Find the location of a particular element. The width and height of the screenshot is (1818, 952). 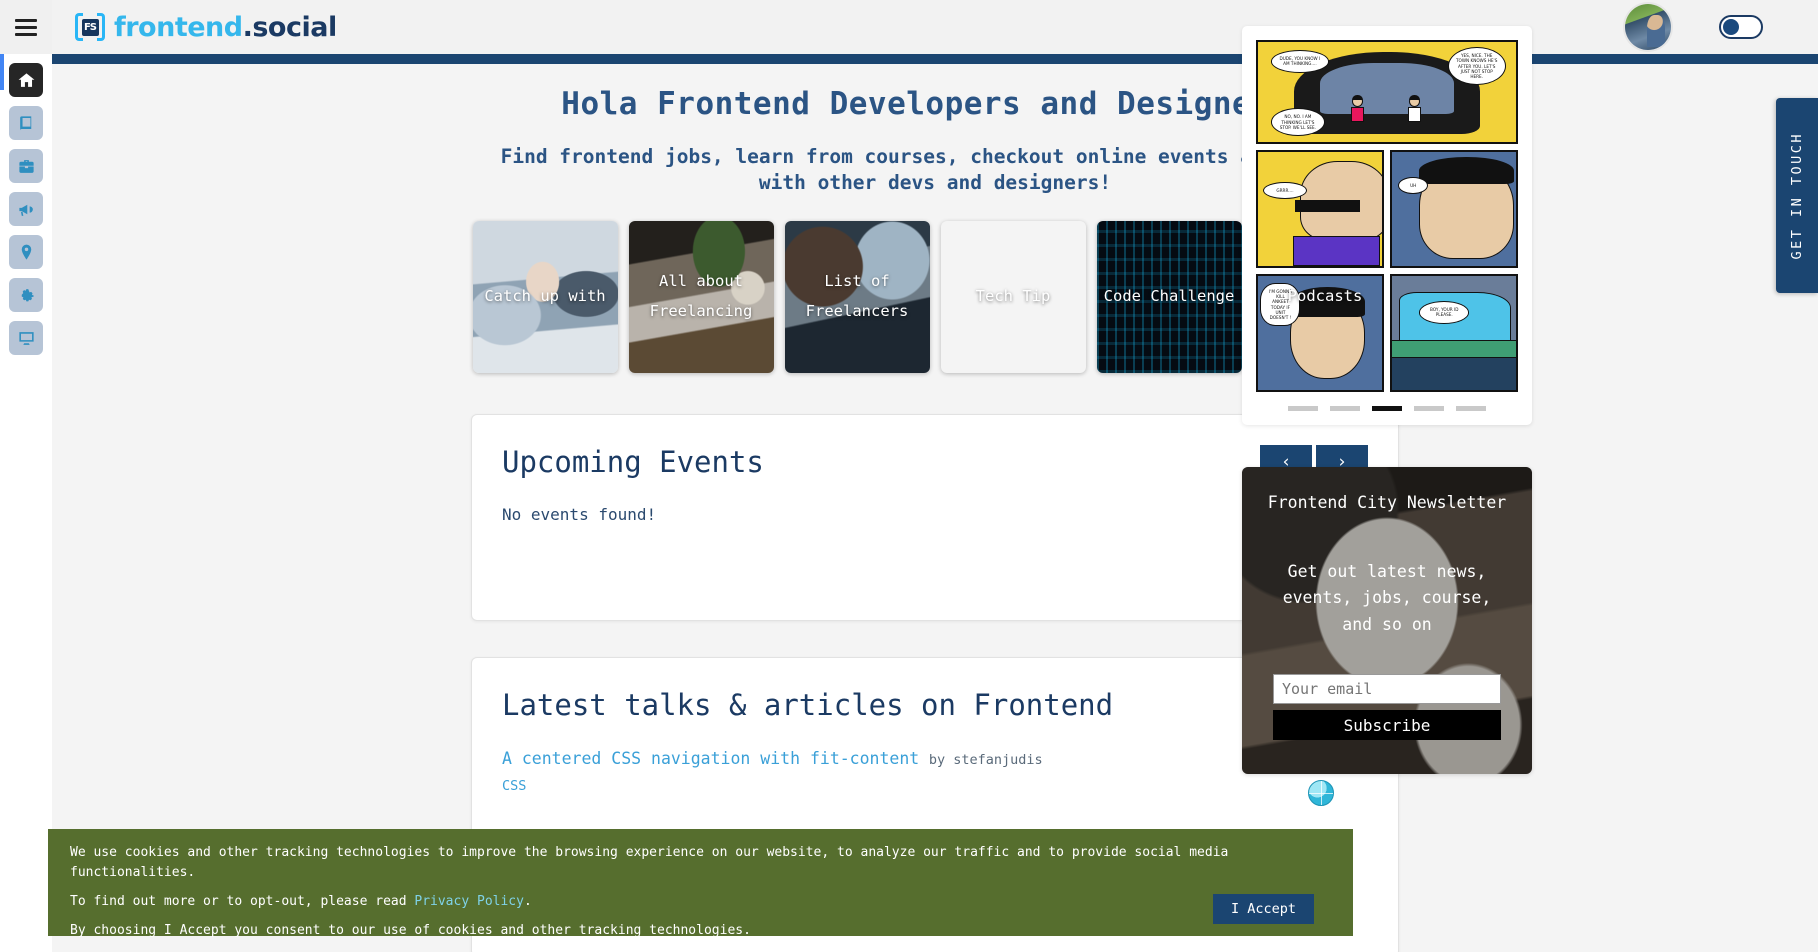

book-icon is located at coordinates (25, 123).